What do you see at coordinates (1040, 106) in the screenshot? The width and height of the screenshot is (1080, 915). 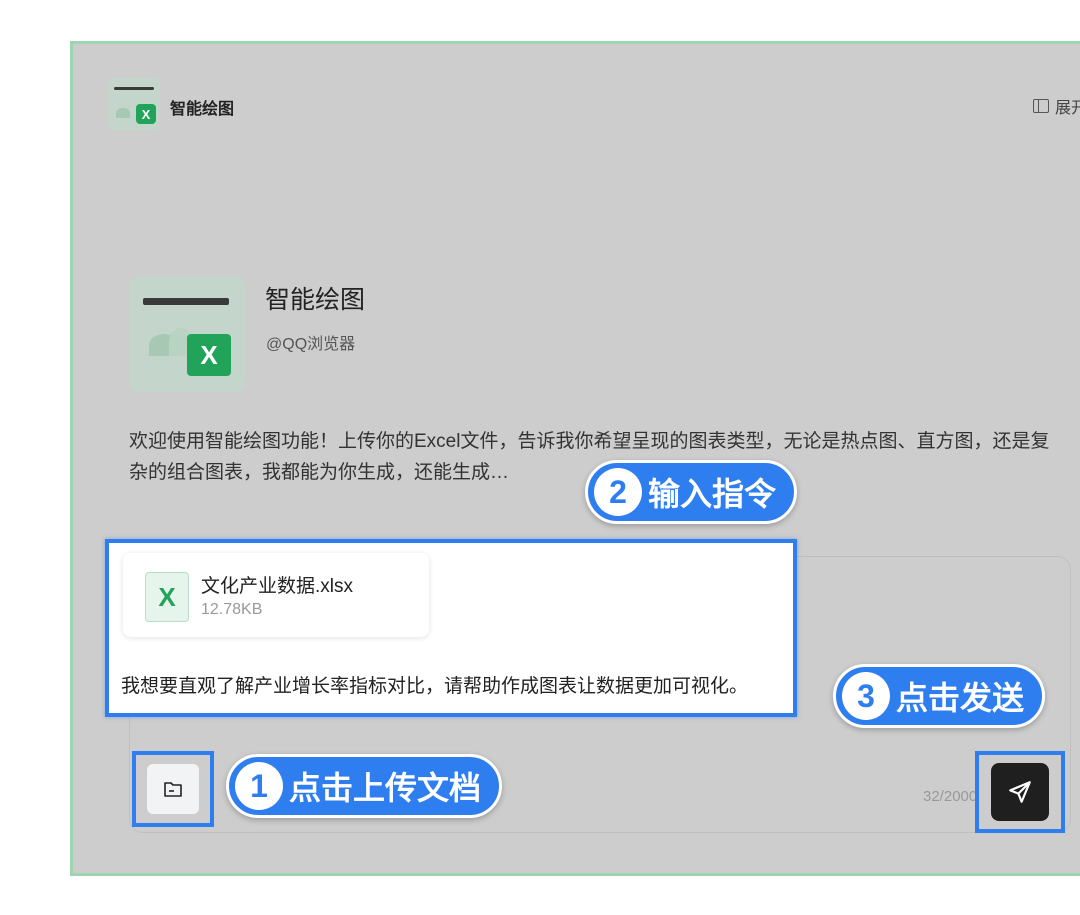 I see `sidebar-expand-icon` at bounding box center [1040, 106].